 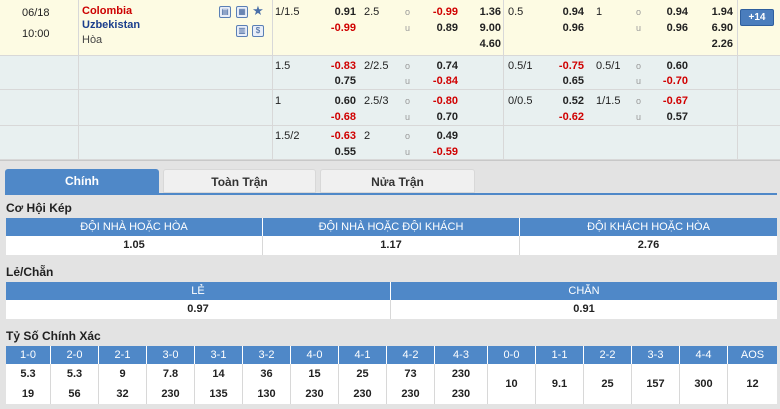 I want to click on odd-value: 0.55, so click(x=336, y=152).